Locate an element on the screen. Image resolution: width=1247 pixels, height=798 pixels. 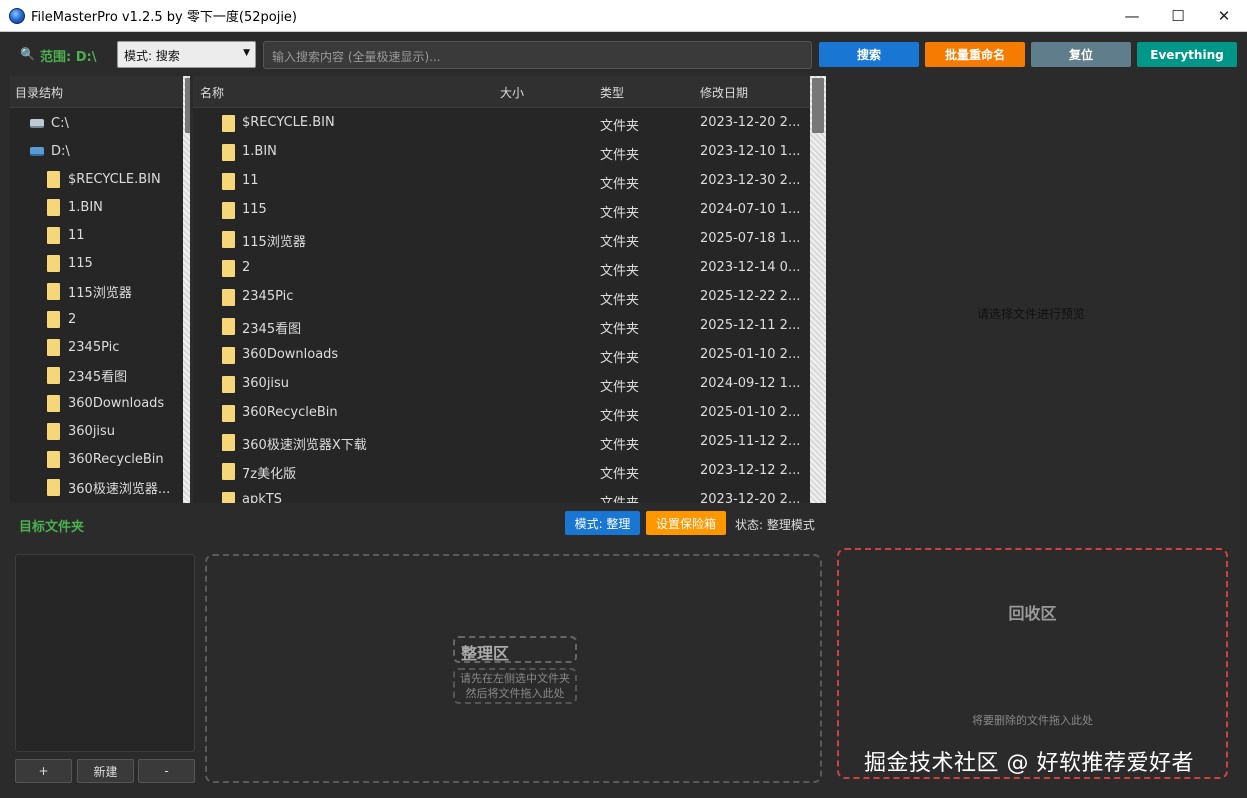
column-header-name: 名称 is located at coordinates (212, 92).